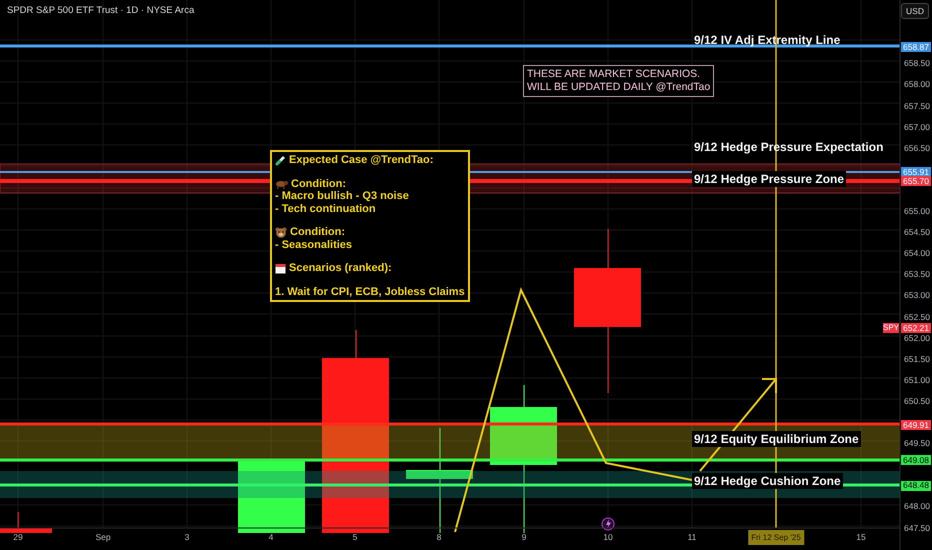  I want to click on test-tube-icon, so click(280, 160).